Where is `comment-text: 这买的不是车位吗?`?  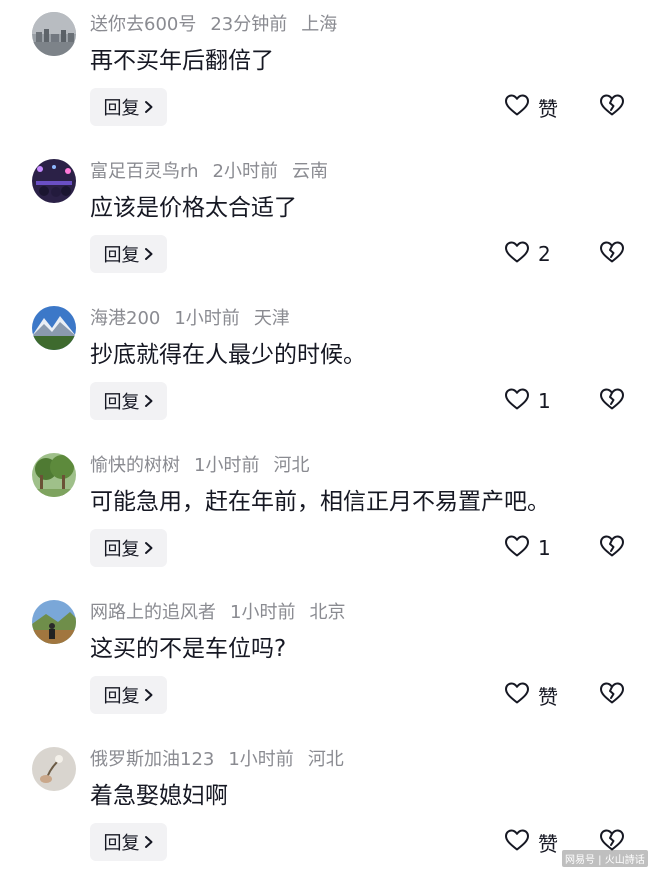 comment-text: 这买的不是车位吗? is located at coordinates (188, 649).